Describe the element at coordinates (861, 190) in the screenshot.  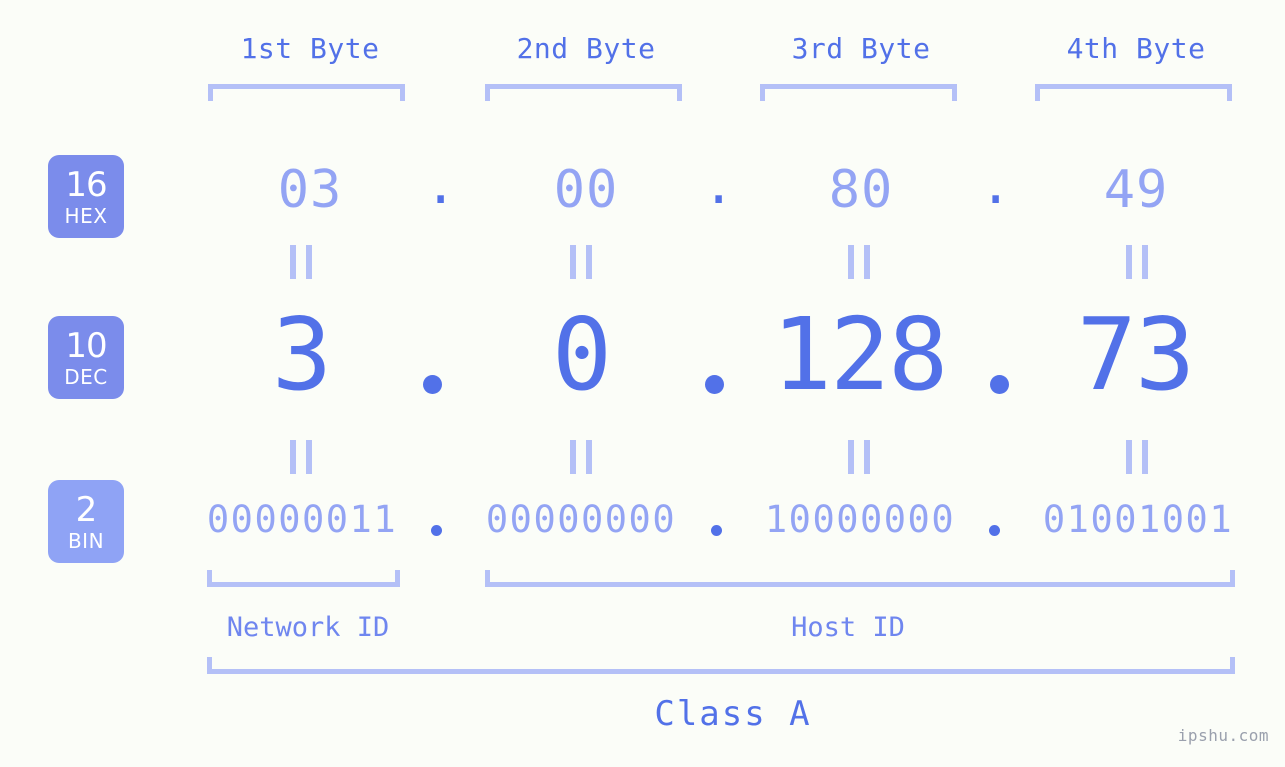
I see `hex-byte-3: 80` at that location.